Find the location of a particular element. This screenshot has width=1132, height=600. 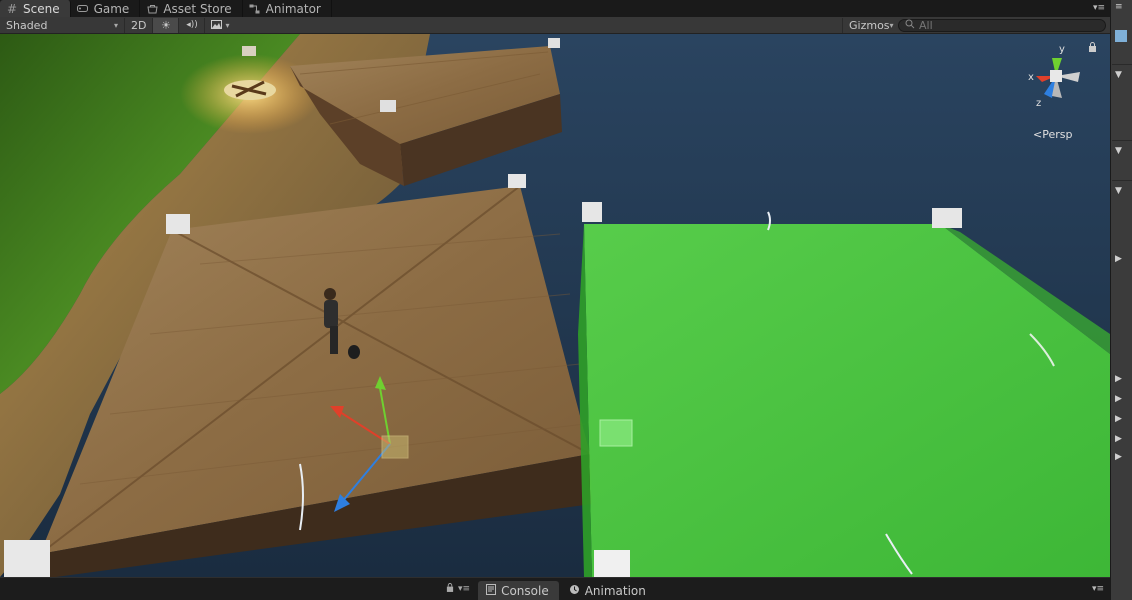

gizmos-dropdown: Gizmos ▾ is located at coordinates (870, 25).